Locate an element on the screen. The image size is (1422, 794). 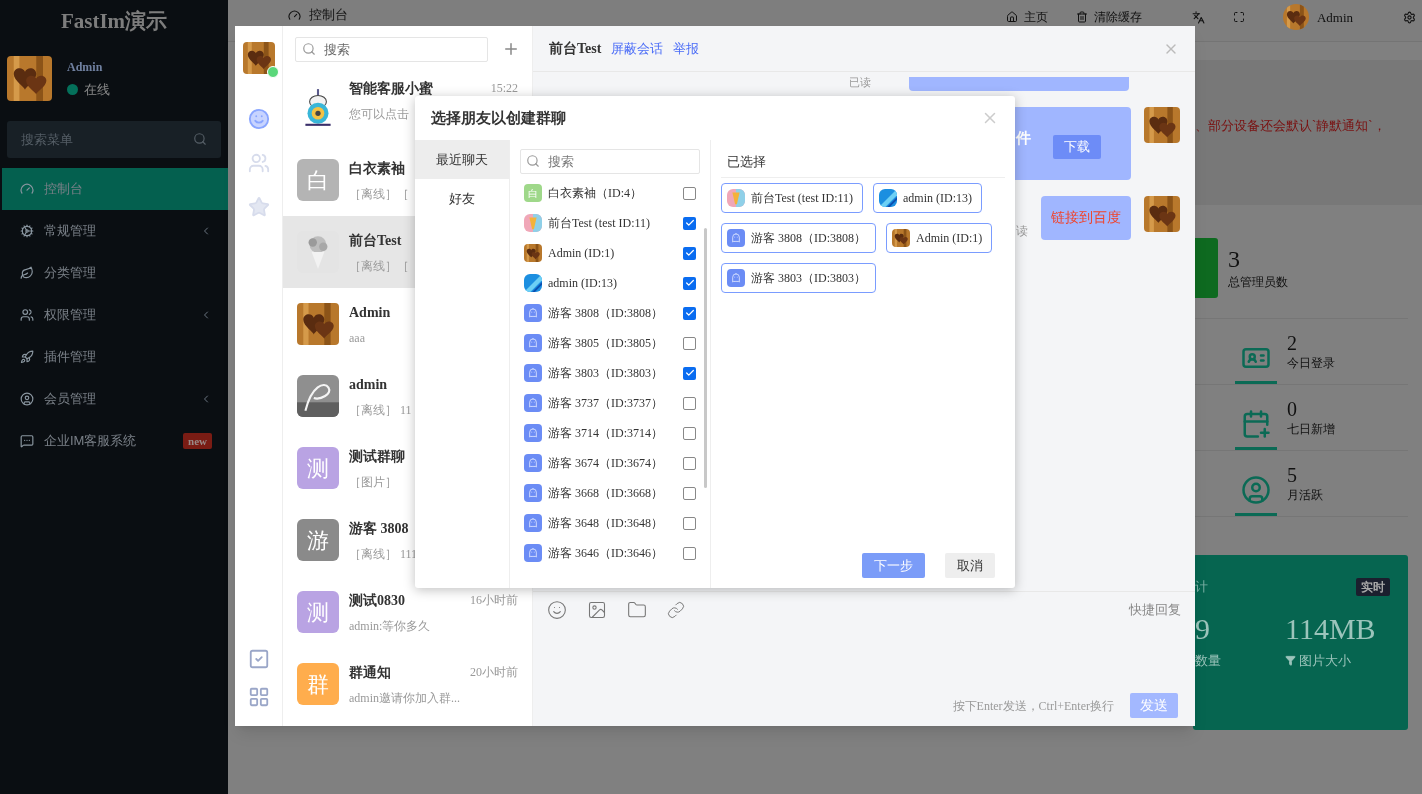
menu-item: 分类管理 is located at coordinates (115, 273).